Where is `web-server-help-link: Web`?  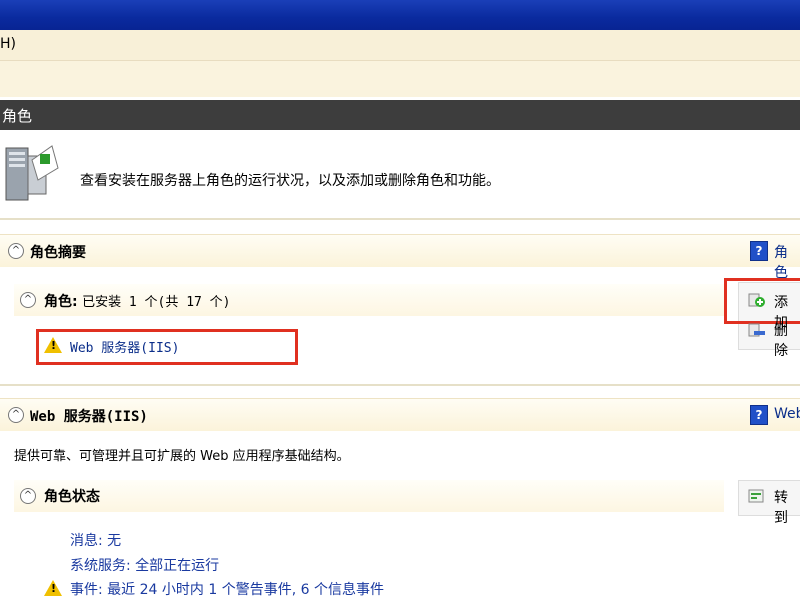
web-server-help-link: Web is located at coordinates (787, 414).